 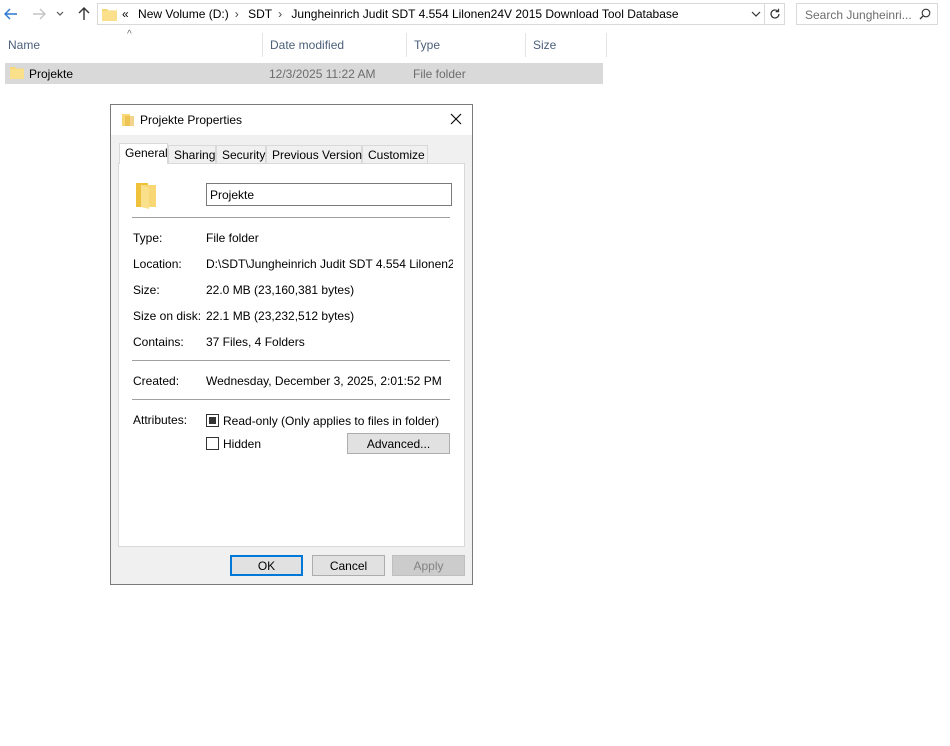 What do you see at coordinates (125, 14) in the screenshot?
I see `breadcrumb-overflow: «` at bounding box center [125, 14].